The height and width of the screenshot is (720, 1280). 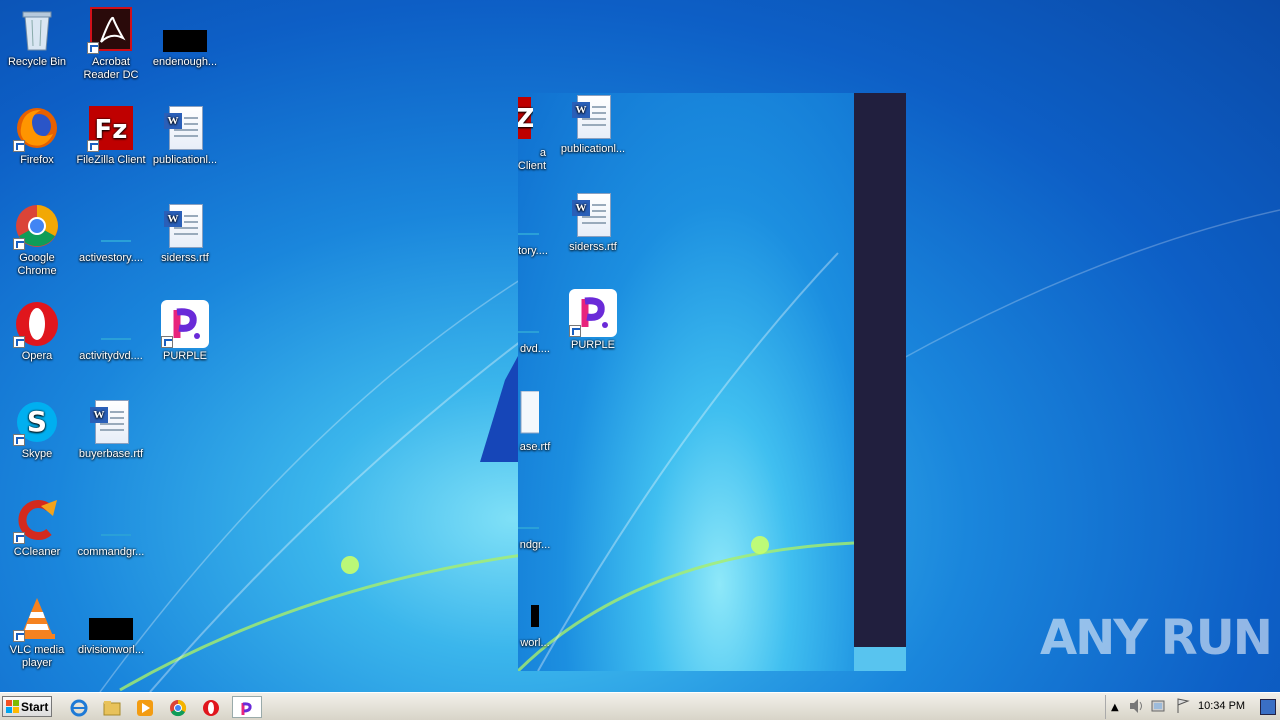 I want to click on filezilla-desktop-icon: Fz FileZilla Client, so click(x=111, y=133).